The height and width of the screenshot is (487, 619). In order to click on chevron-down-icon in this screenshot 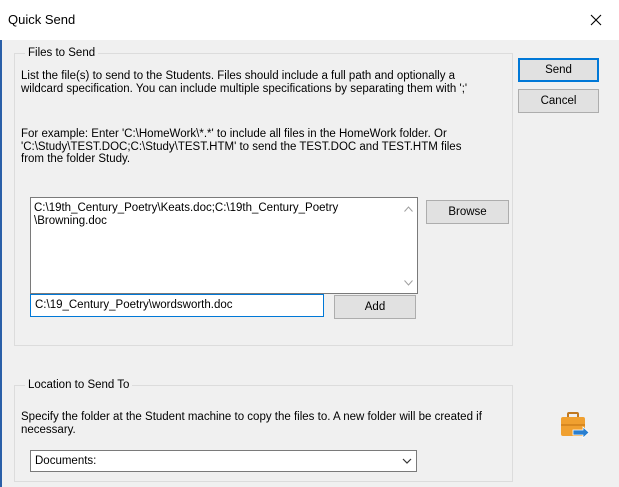, I will do `click(407, 462)`.